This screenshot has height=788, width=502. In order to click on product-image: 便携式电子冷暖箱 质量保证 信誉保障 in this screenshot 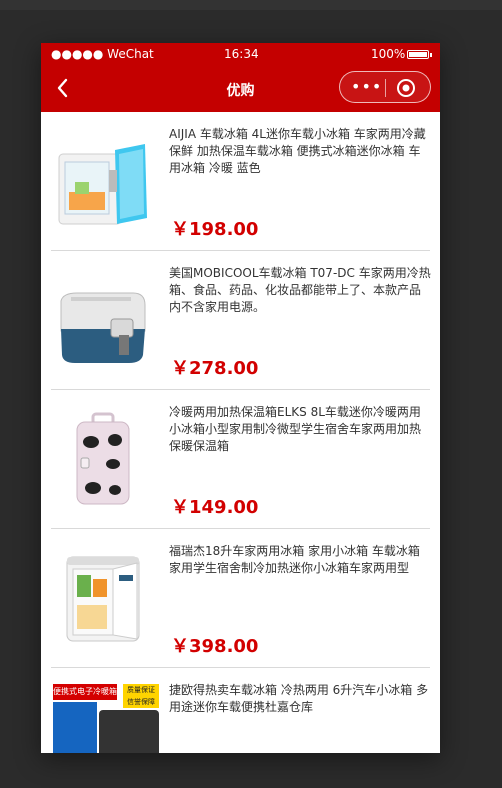, I will do `click(106, 718)`.